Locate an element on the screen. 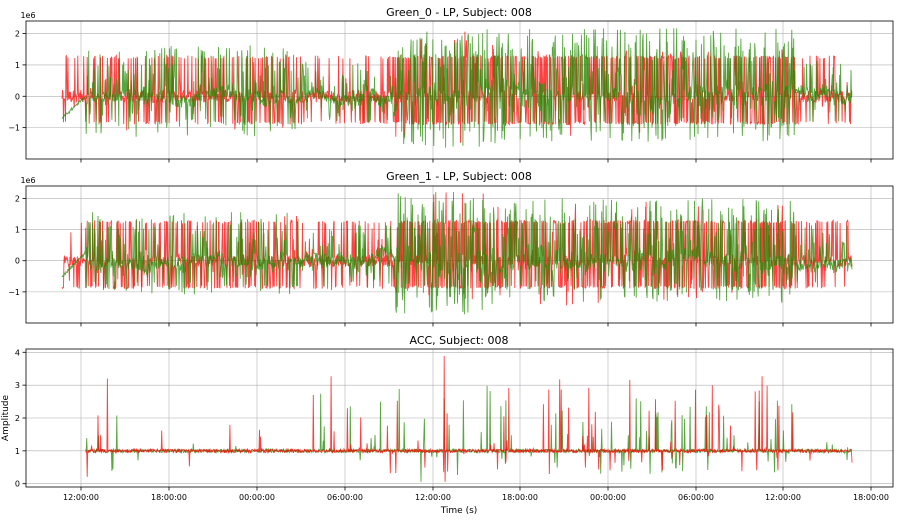 Image resolution: width=903 pixels, height=520 pixels. panel-green1-title: Green_1 - LP, Subject: 008 is located at coordinates (459, 176).